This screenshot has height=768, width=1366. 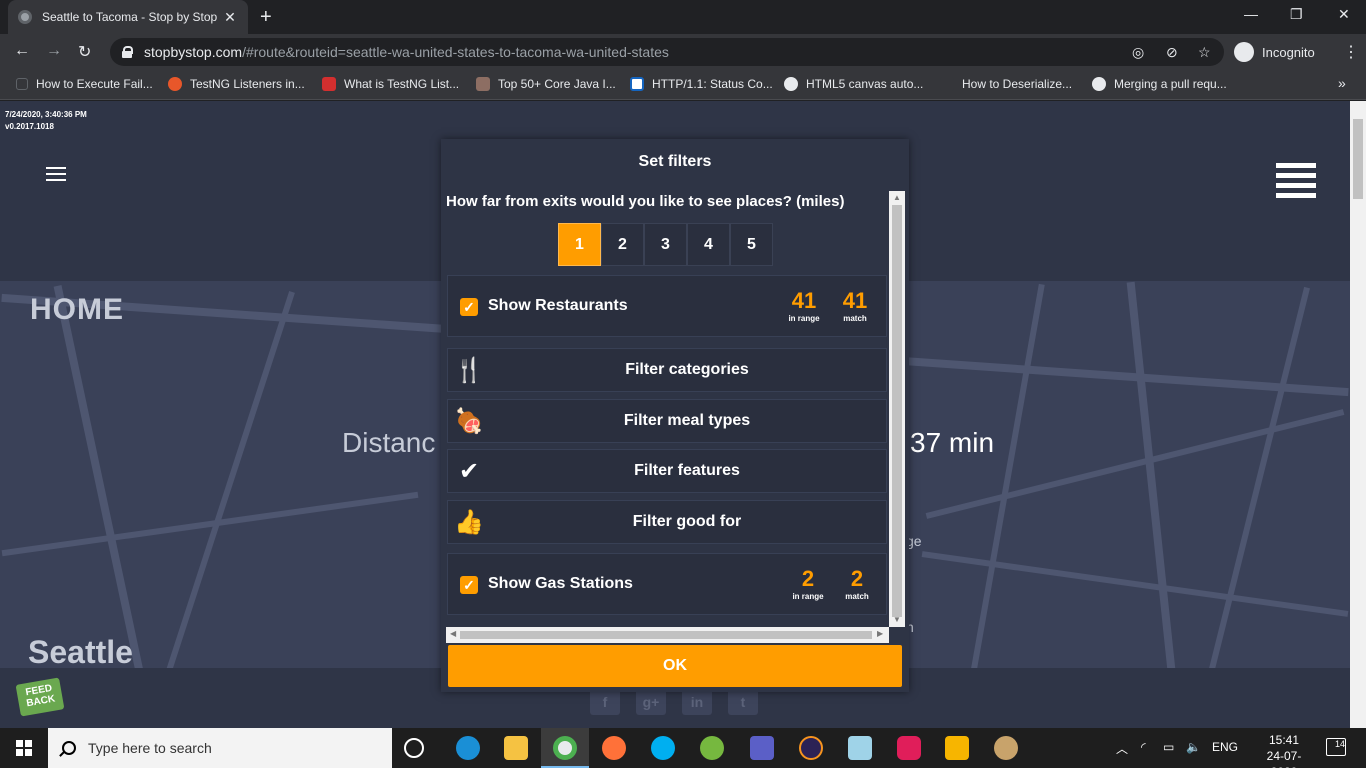 What do you see at coordinates (1296, 14) in the screenshot?
I see `restore-icon: ❐` at bounding box center [1296, 14].